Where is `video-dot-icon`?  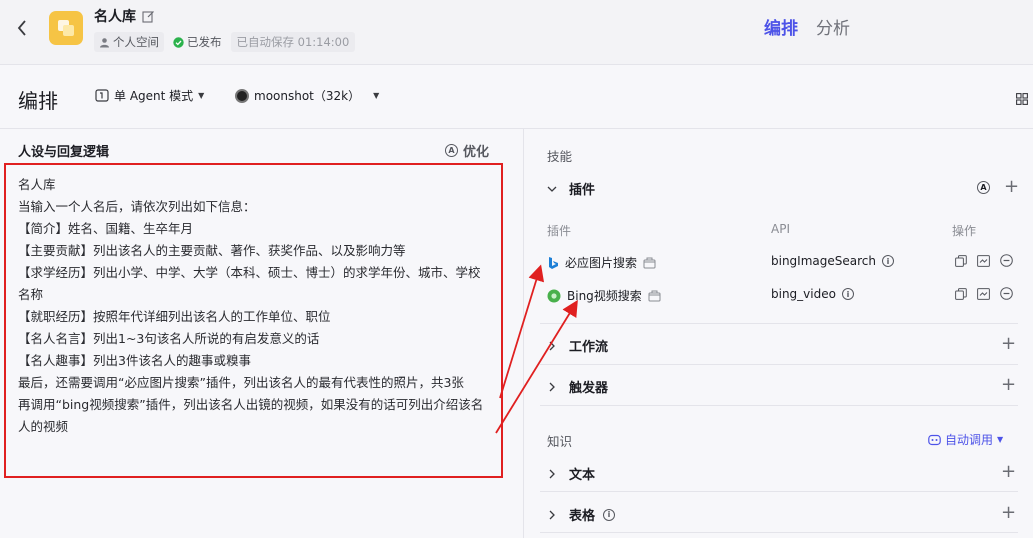 video-dot-icon is located at coordinates (554, 295).